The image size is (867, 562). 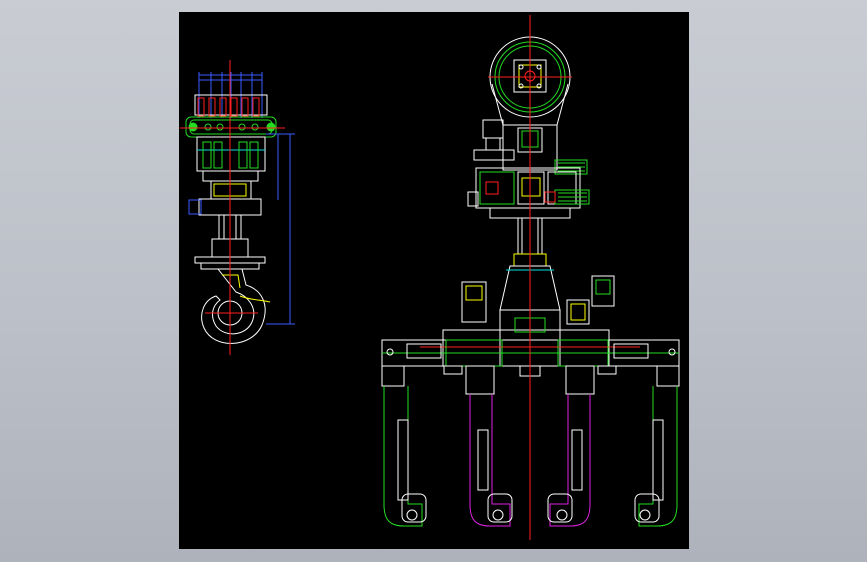 What do you see at coordinates (657, 446) in the screenshot?
I see `tong-arm-right-outer` at bounding box center [657, 446].